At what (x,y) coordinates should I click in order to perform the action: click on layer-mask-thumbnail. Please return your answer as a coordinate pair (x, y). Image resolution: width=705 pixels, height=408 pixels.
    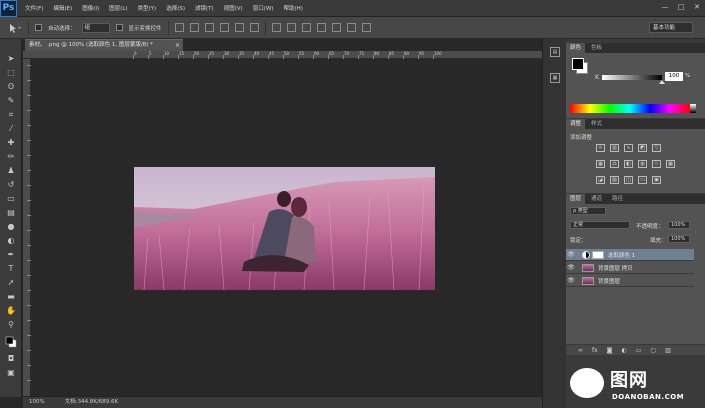
    Looking at the image, I should click on (598, 254).